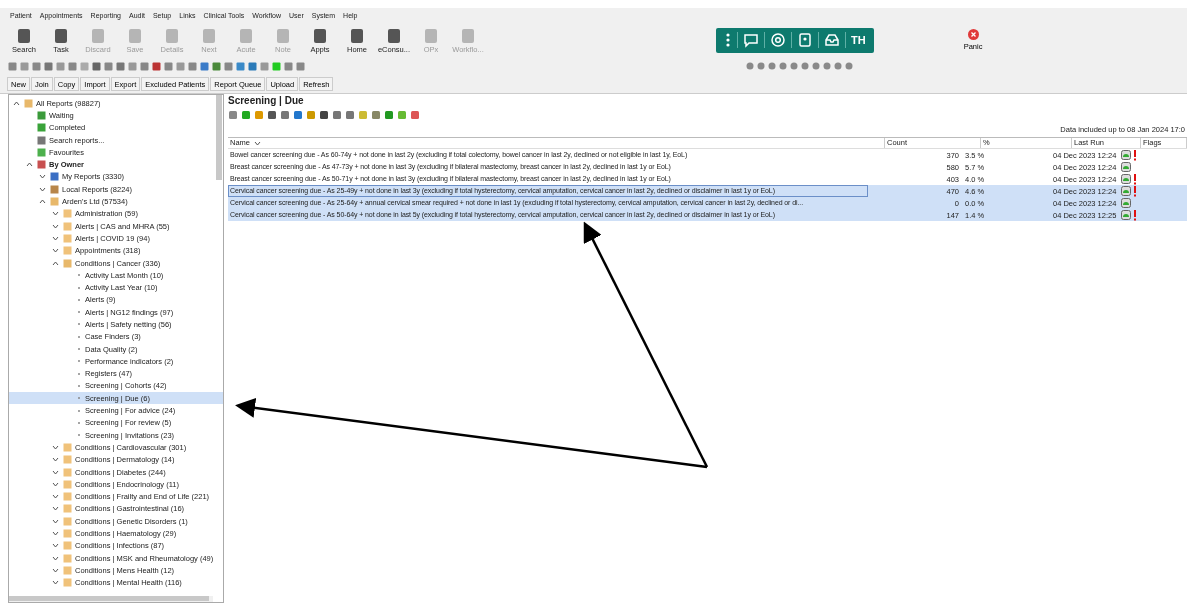  What do you see at coordinates (973, 34) in the screenshot?
I see `cancel-icon` at bounding box center [973, 34].